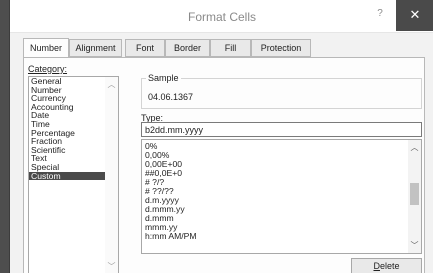  What do you see at coordinates (187, 48) in the screenshot?
I see `tab-border: Border` at bounding box center [187, 48].